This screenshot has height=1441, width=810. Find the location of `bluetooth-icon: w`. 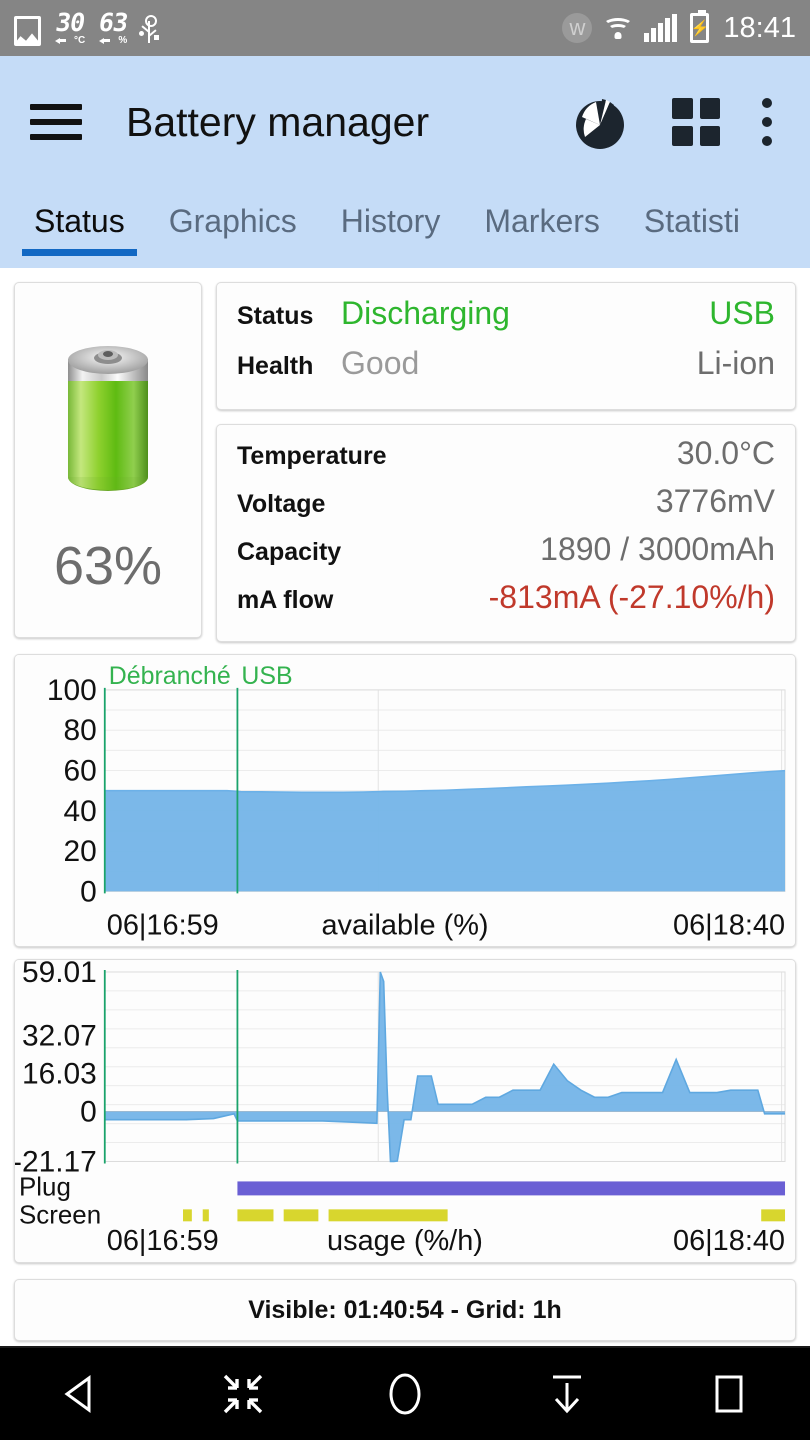

bluetooth-icon: w is located at coordinates (577, 28).